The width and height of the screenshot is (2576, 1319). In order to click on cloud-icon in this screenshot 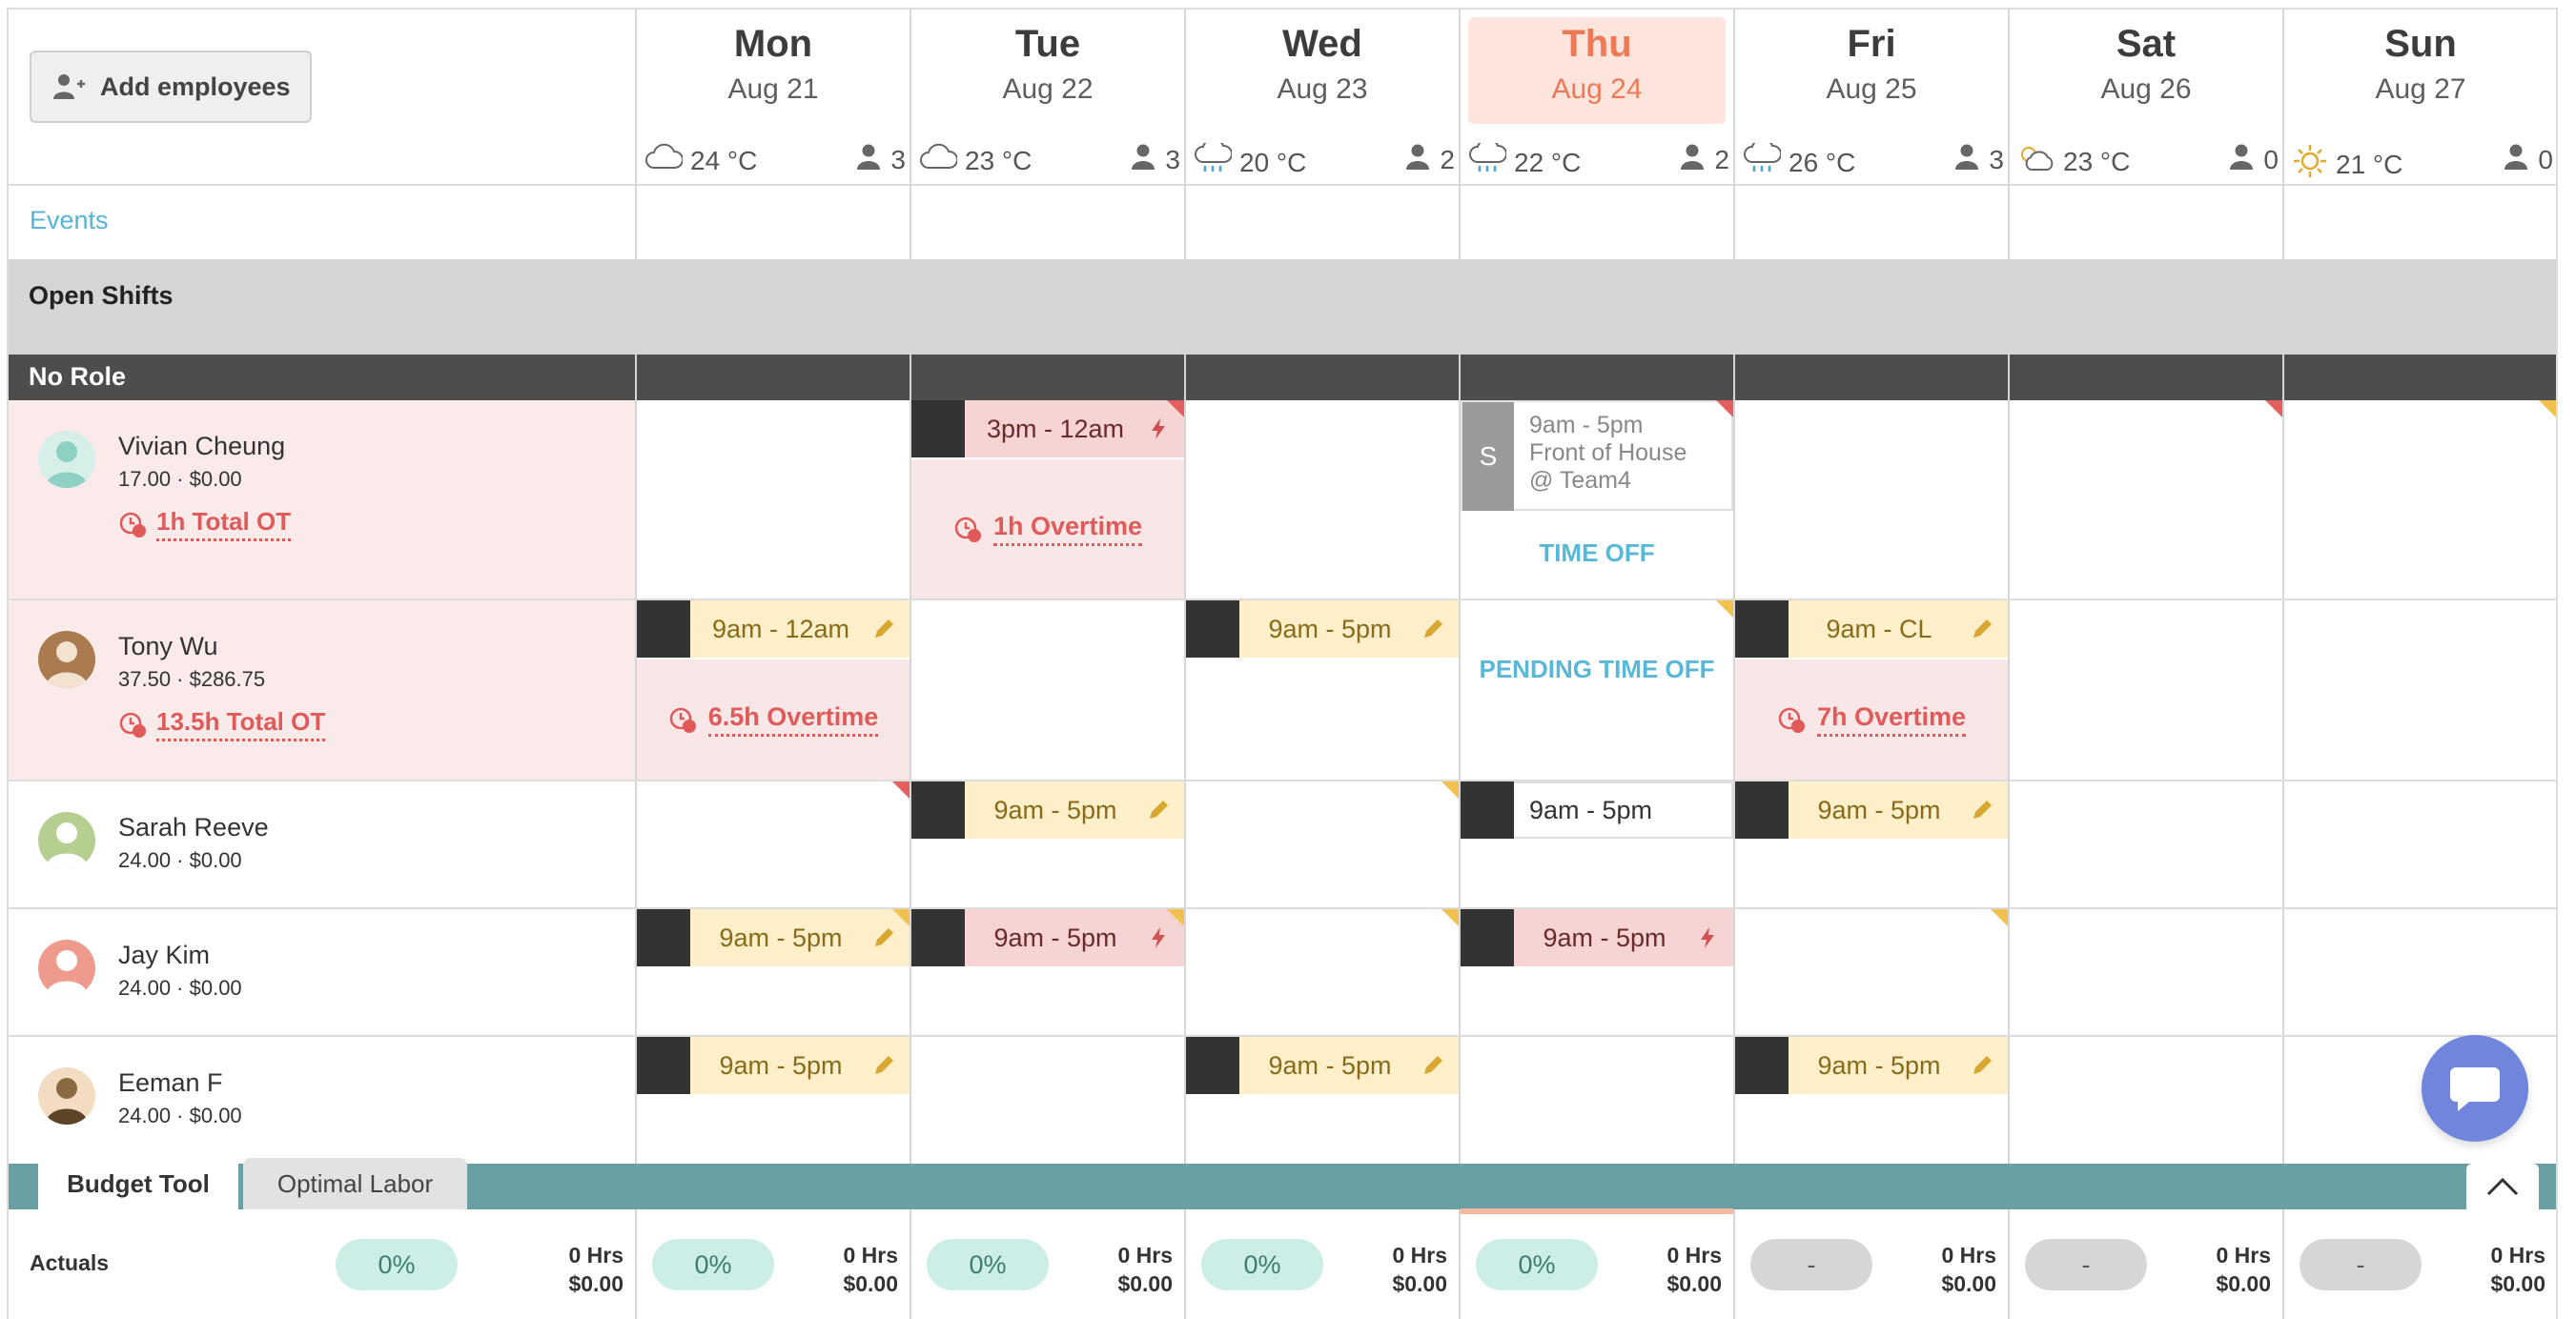, I will do `click(938, 160)`.